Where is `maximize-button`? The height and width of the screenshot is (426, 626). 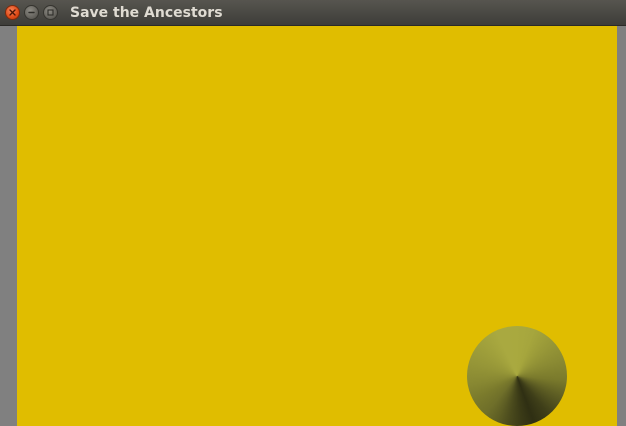
maximize-button is located at coordinates (50, 12).